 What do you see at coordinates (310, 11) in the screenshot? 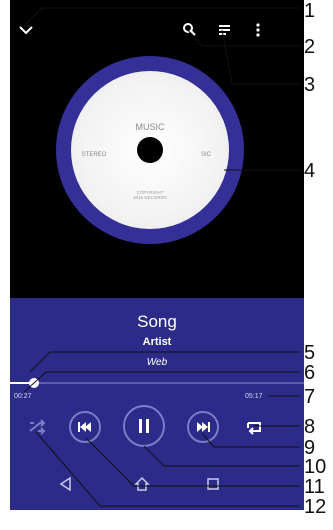
I see `callout-1: 1` at bounding box center [310, 11].